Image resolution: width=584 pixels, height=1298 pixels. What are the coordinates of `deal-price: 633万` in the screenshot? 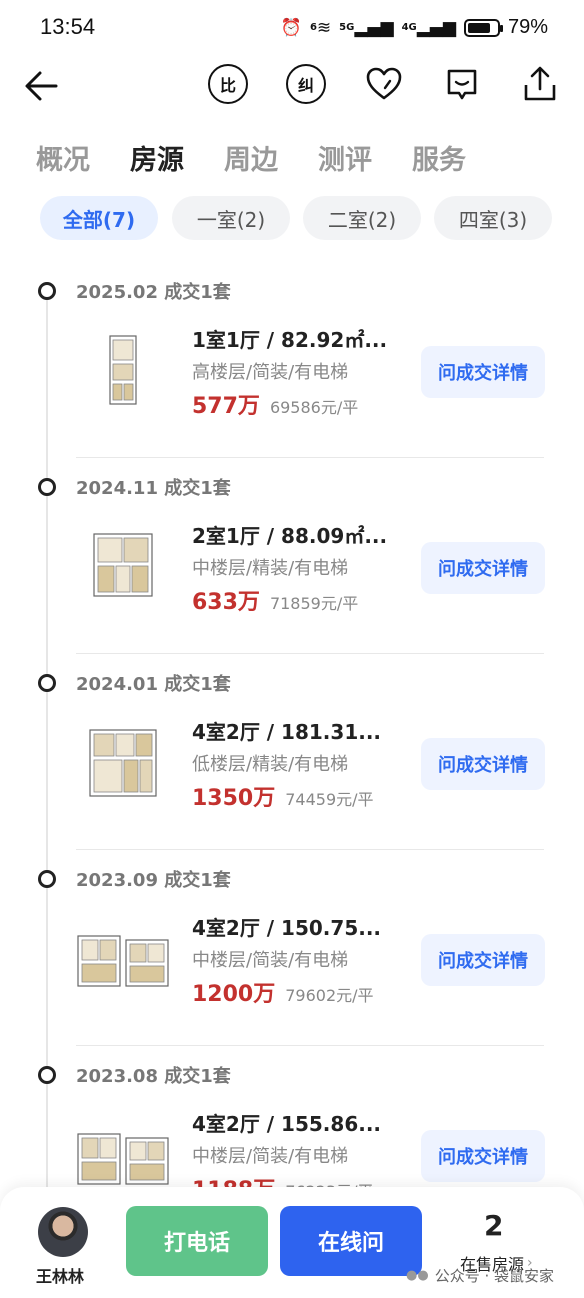 It's located at (226, 602).